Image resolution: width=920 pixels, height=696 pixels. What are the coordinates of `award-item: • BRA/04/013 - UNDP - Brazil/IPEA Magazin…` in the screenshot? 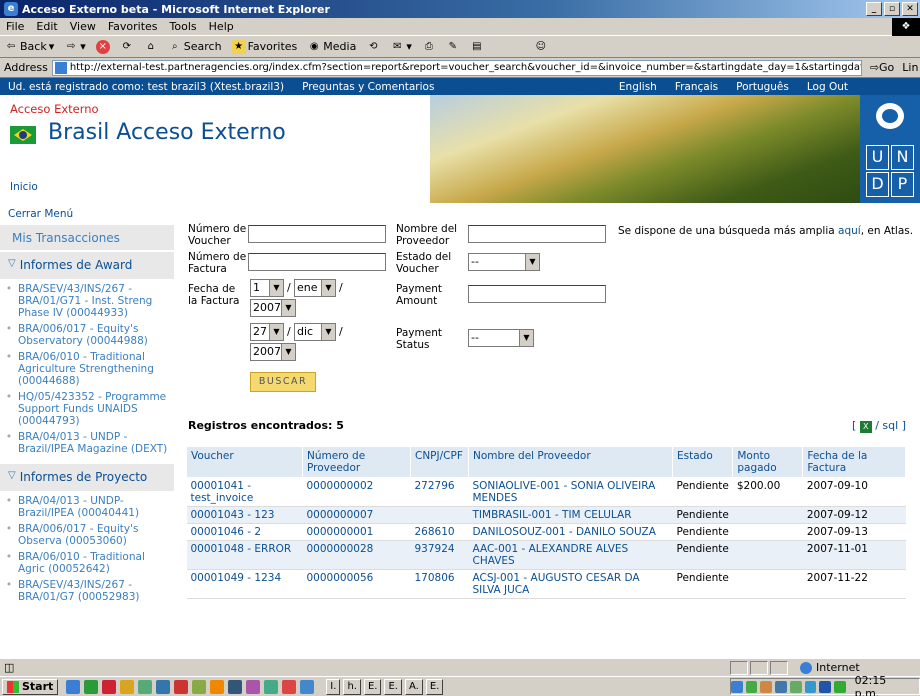 It's located at (85, 443).